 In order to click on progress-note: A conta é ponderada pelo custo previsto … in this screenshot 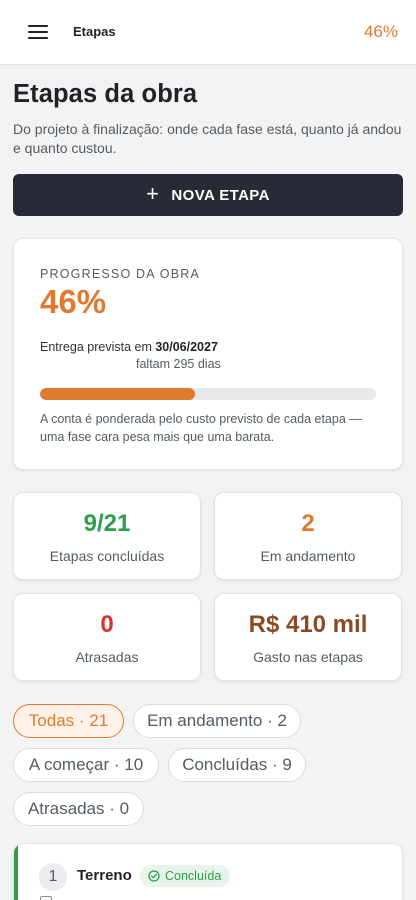, I will do `click(201, 428)`.